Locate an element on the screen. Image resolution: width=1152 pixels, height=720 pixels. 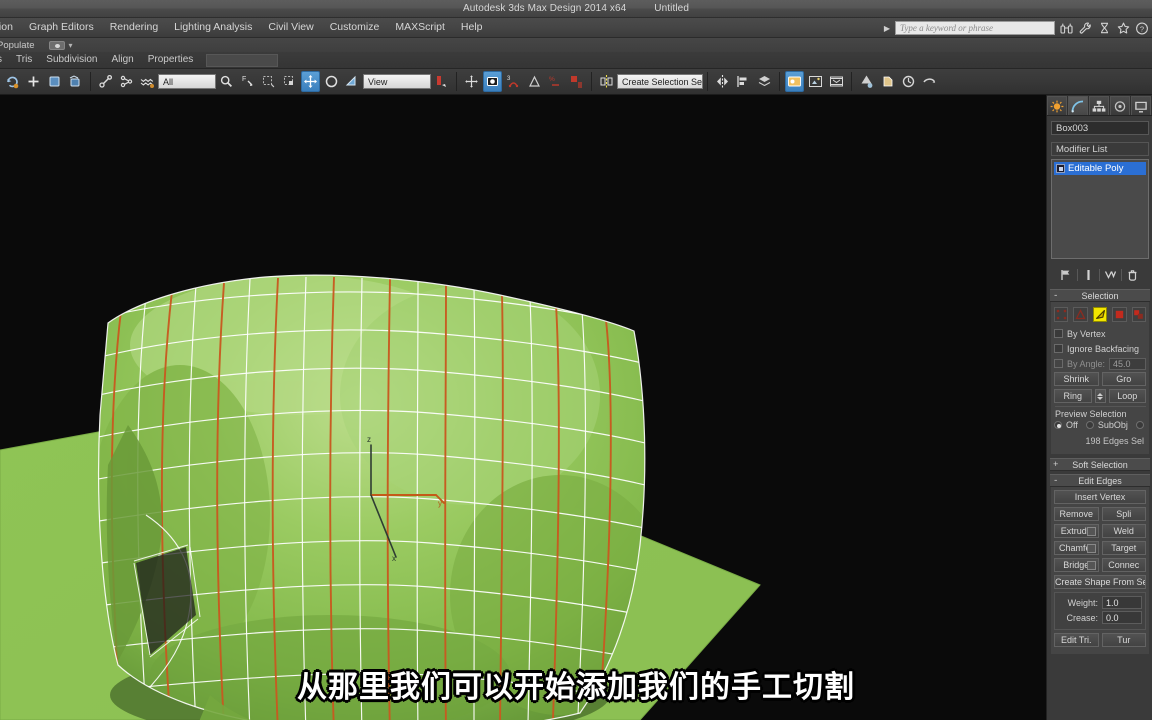
weld-button: Weld is located at coordinates (1123, 531).